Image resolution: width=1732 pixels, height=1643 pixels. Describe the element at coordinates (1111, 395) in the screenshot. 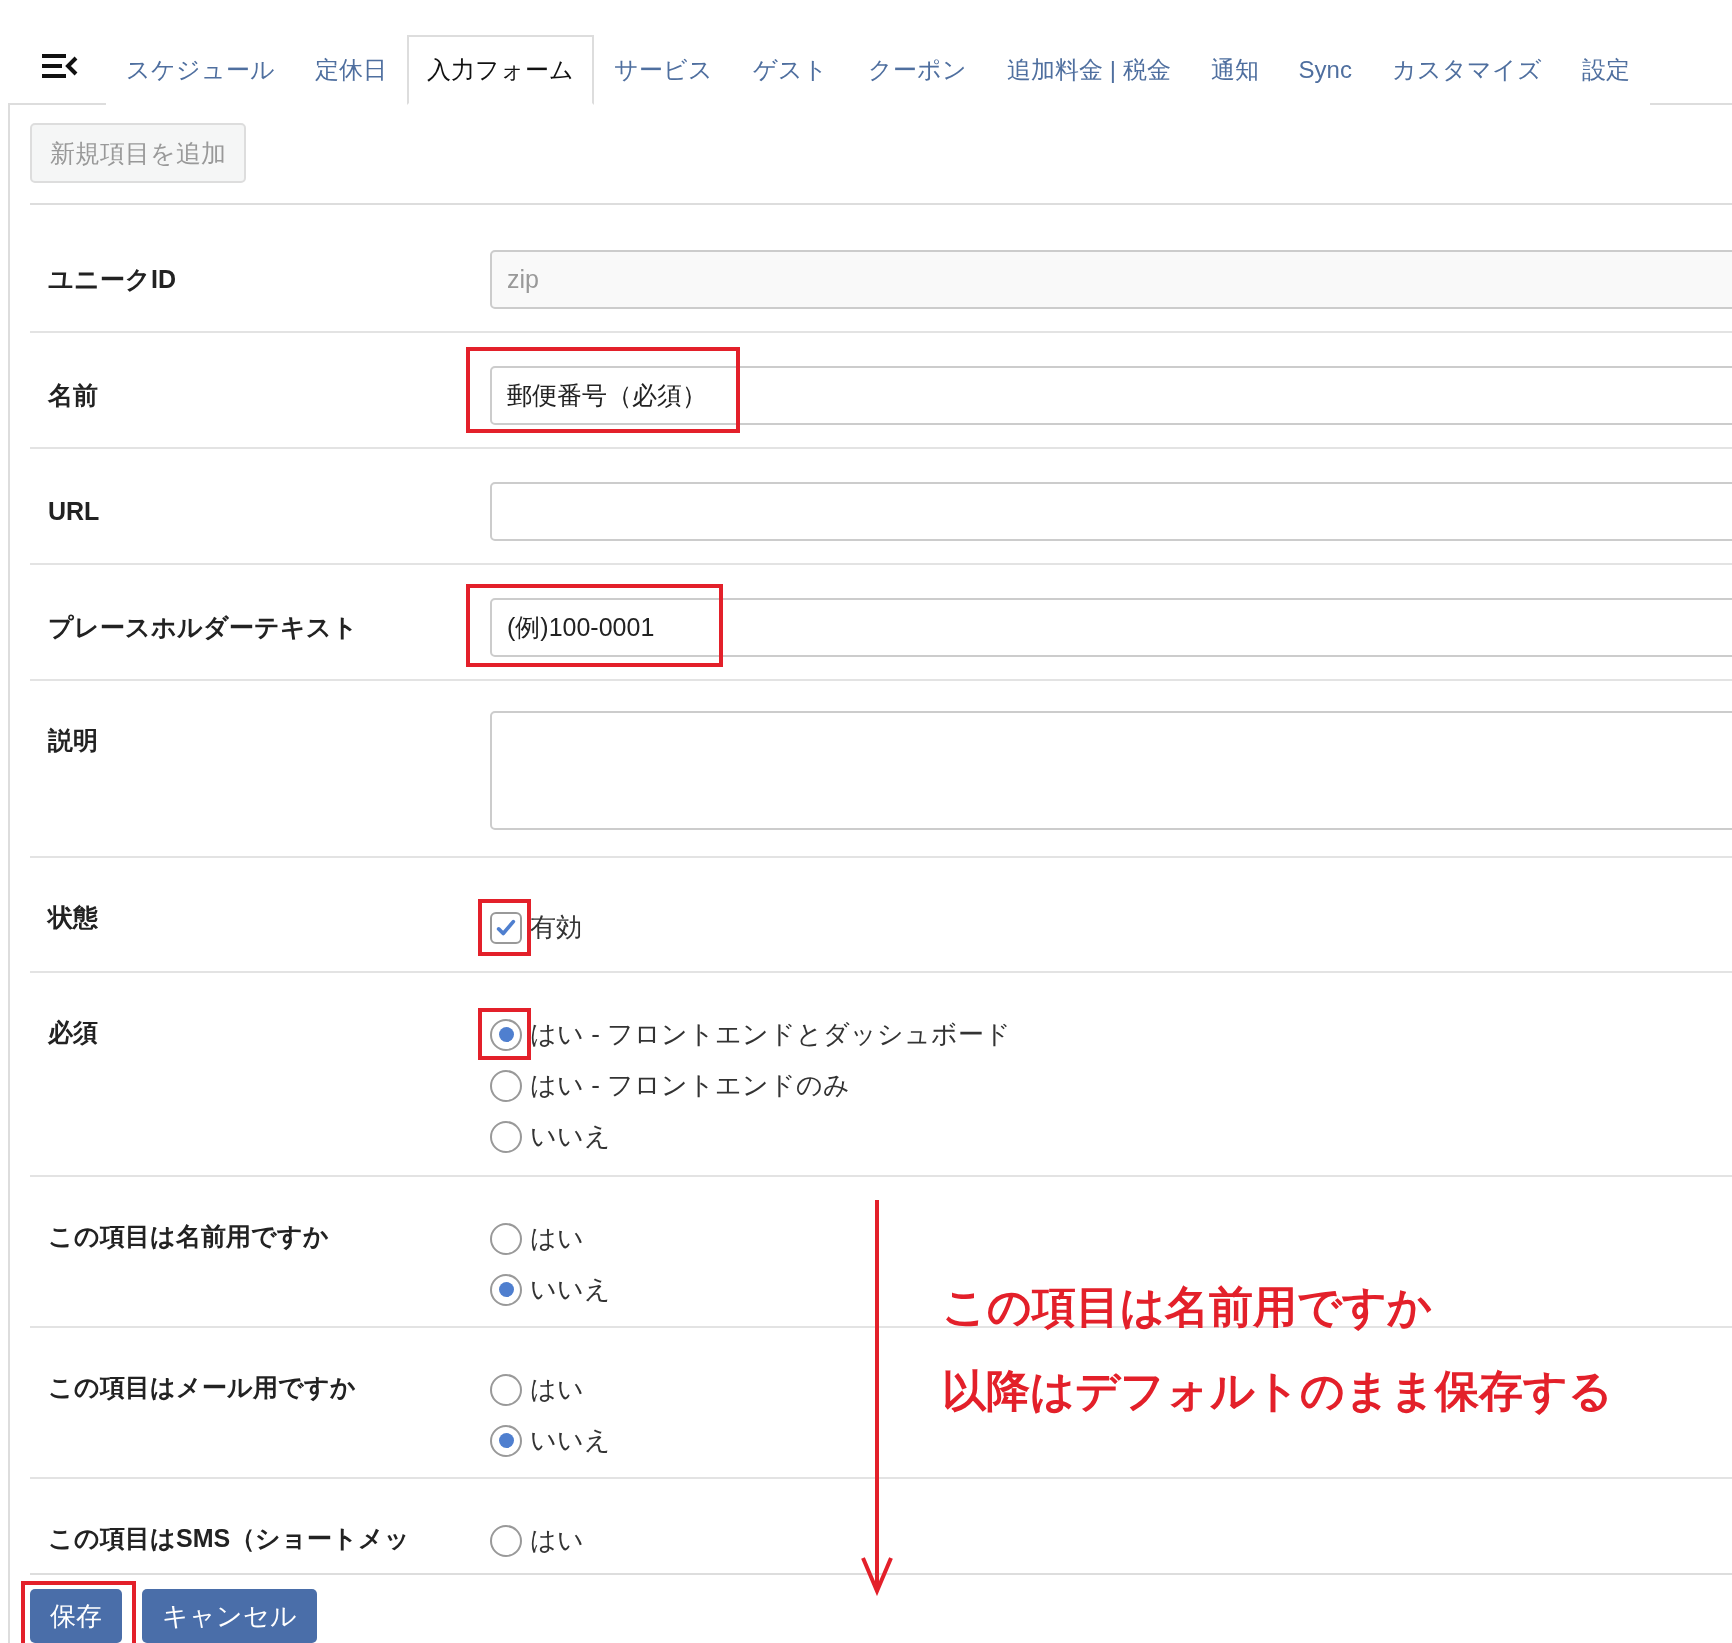

I see `text-field: 郵便番号（必須）` at that location.